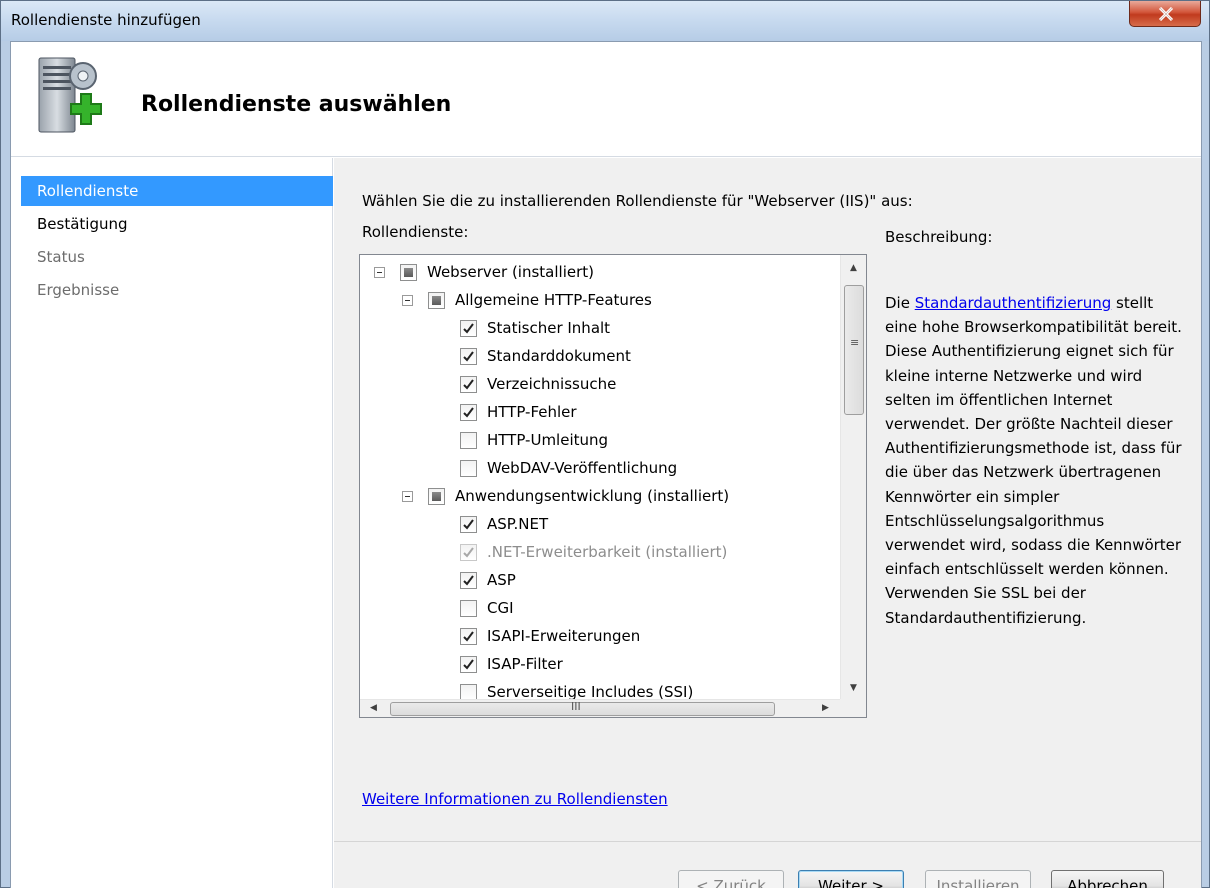 The image size is (1210, 888). Describe the element at coordinates (78, 290) in the screenshot. I see `nav-item-ergebnisse: Ergebnisse` at that location.